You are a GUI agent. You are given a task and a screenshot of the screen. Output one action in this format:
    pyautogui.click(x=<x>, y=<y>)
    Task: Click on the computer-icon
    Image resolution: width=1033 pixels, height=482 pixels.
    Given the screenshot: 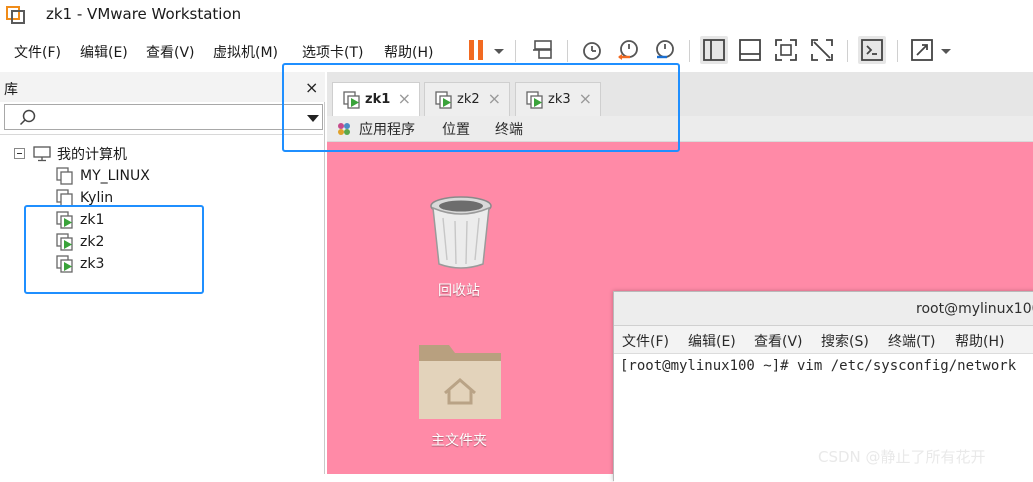 What is the action you would take?
    pyautogui.click(x=42, y=154)
    